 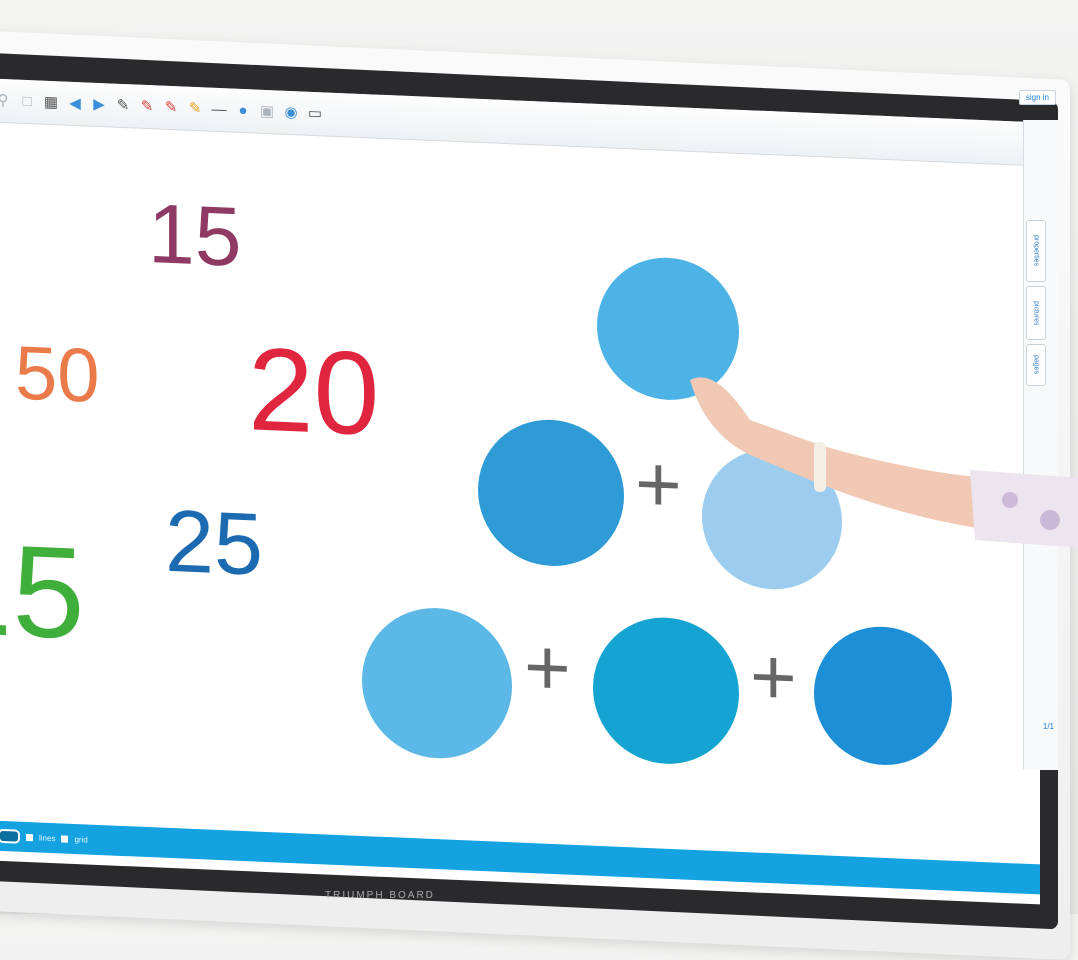 What do you see at coordinates (171, 107) in the screenshot?
I see `red-pen-icon: ✎` at bounding box center [171, 107].